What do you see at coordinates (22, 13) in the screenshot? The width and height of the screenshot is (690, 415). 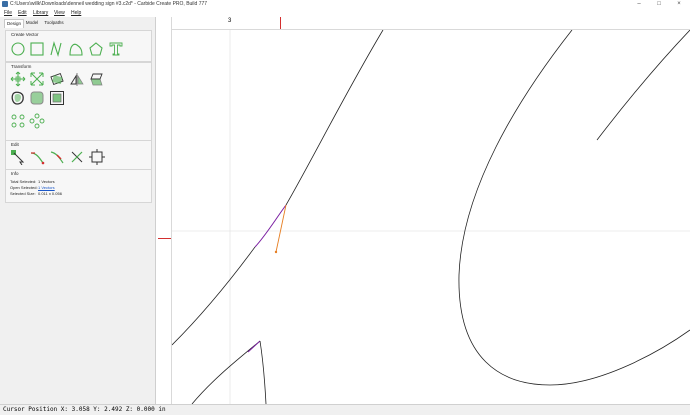 I see `menu-edit: Edit` at bounding box center [22, 13].